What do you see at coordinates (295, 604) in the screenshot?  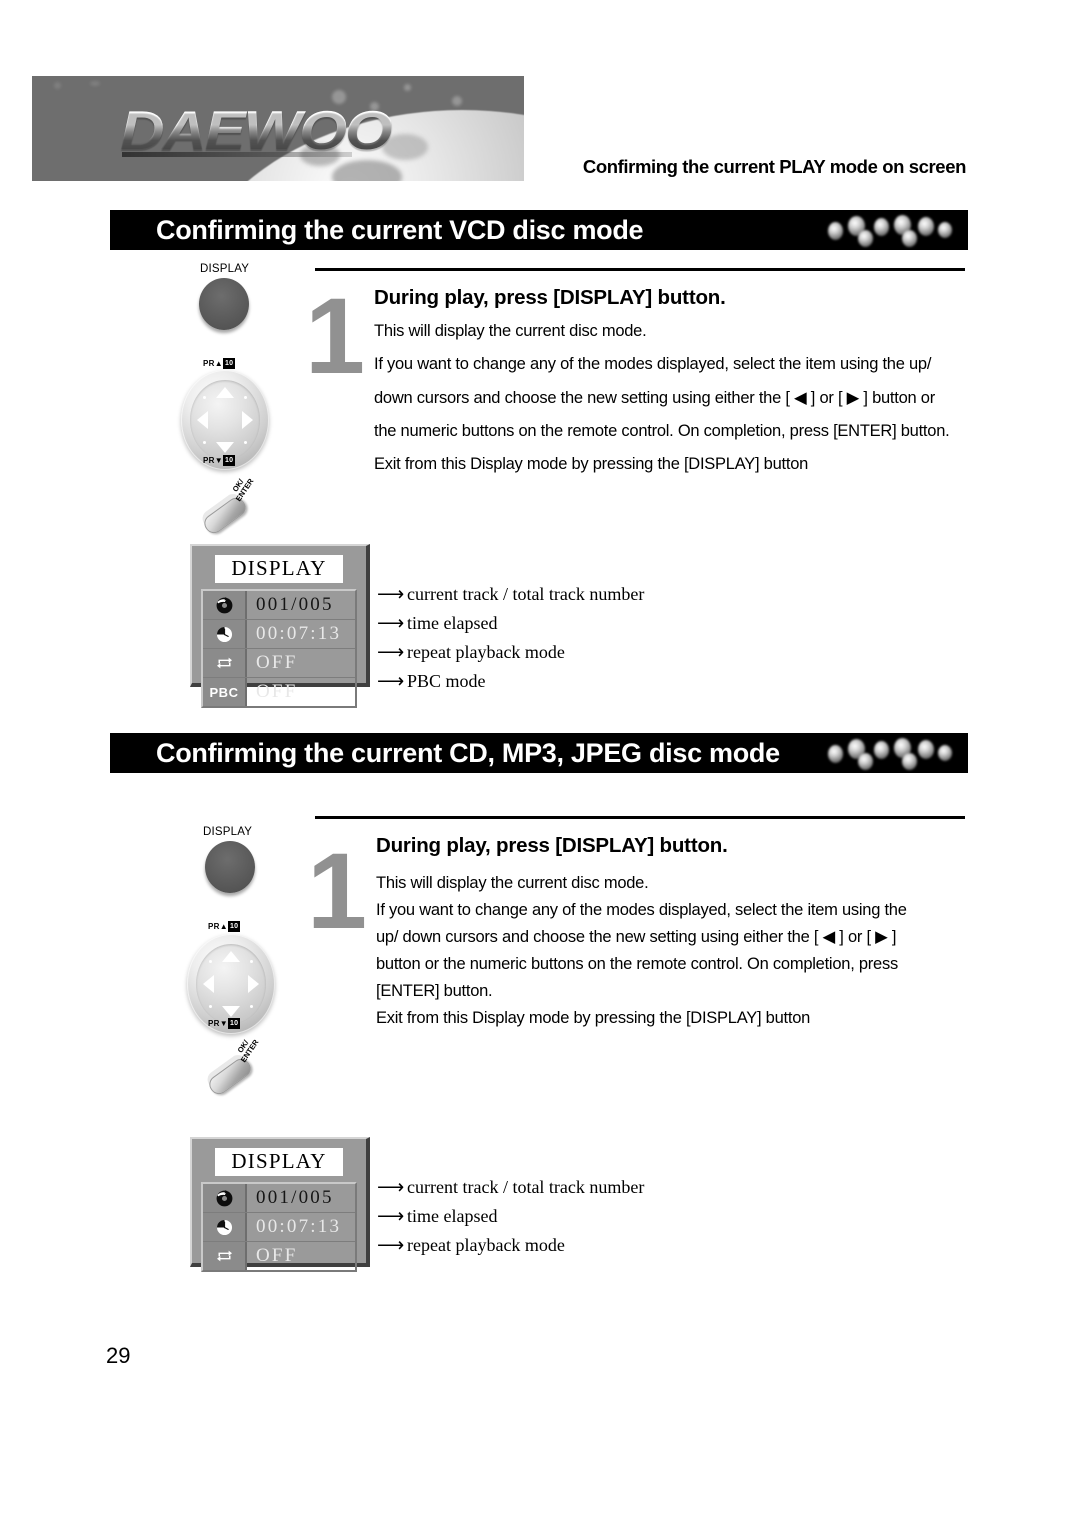 I see `osd-value-track-1: 001/005` at bounding box center [295, 604].